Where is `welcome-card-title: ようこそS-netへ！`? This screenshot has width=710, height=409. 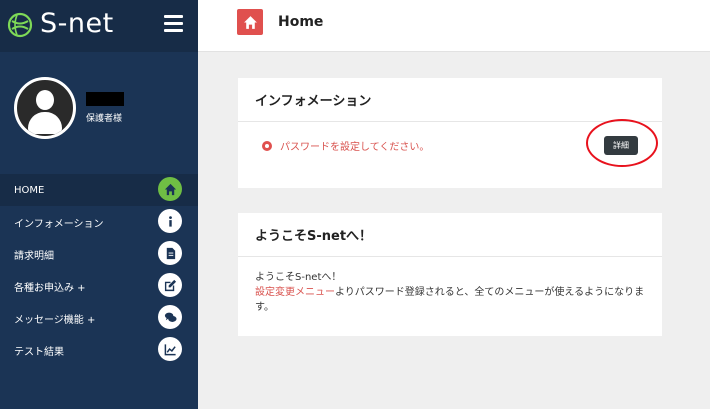 welcome-card-title: ようこそS-netへ！ is located at coordinates (450, 235).